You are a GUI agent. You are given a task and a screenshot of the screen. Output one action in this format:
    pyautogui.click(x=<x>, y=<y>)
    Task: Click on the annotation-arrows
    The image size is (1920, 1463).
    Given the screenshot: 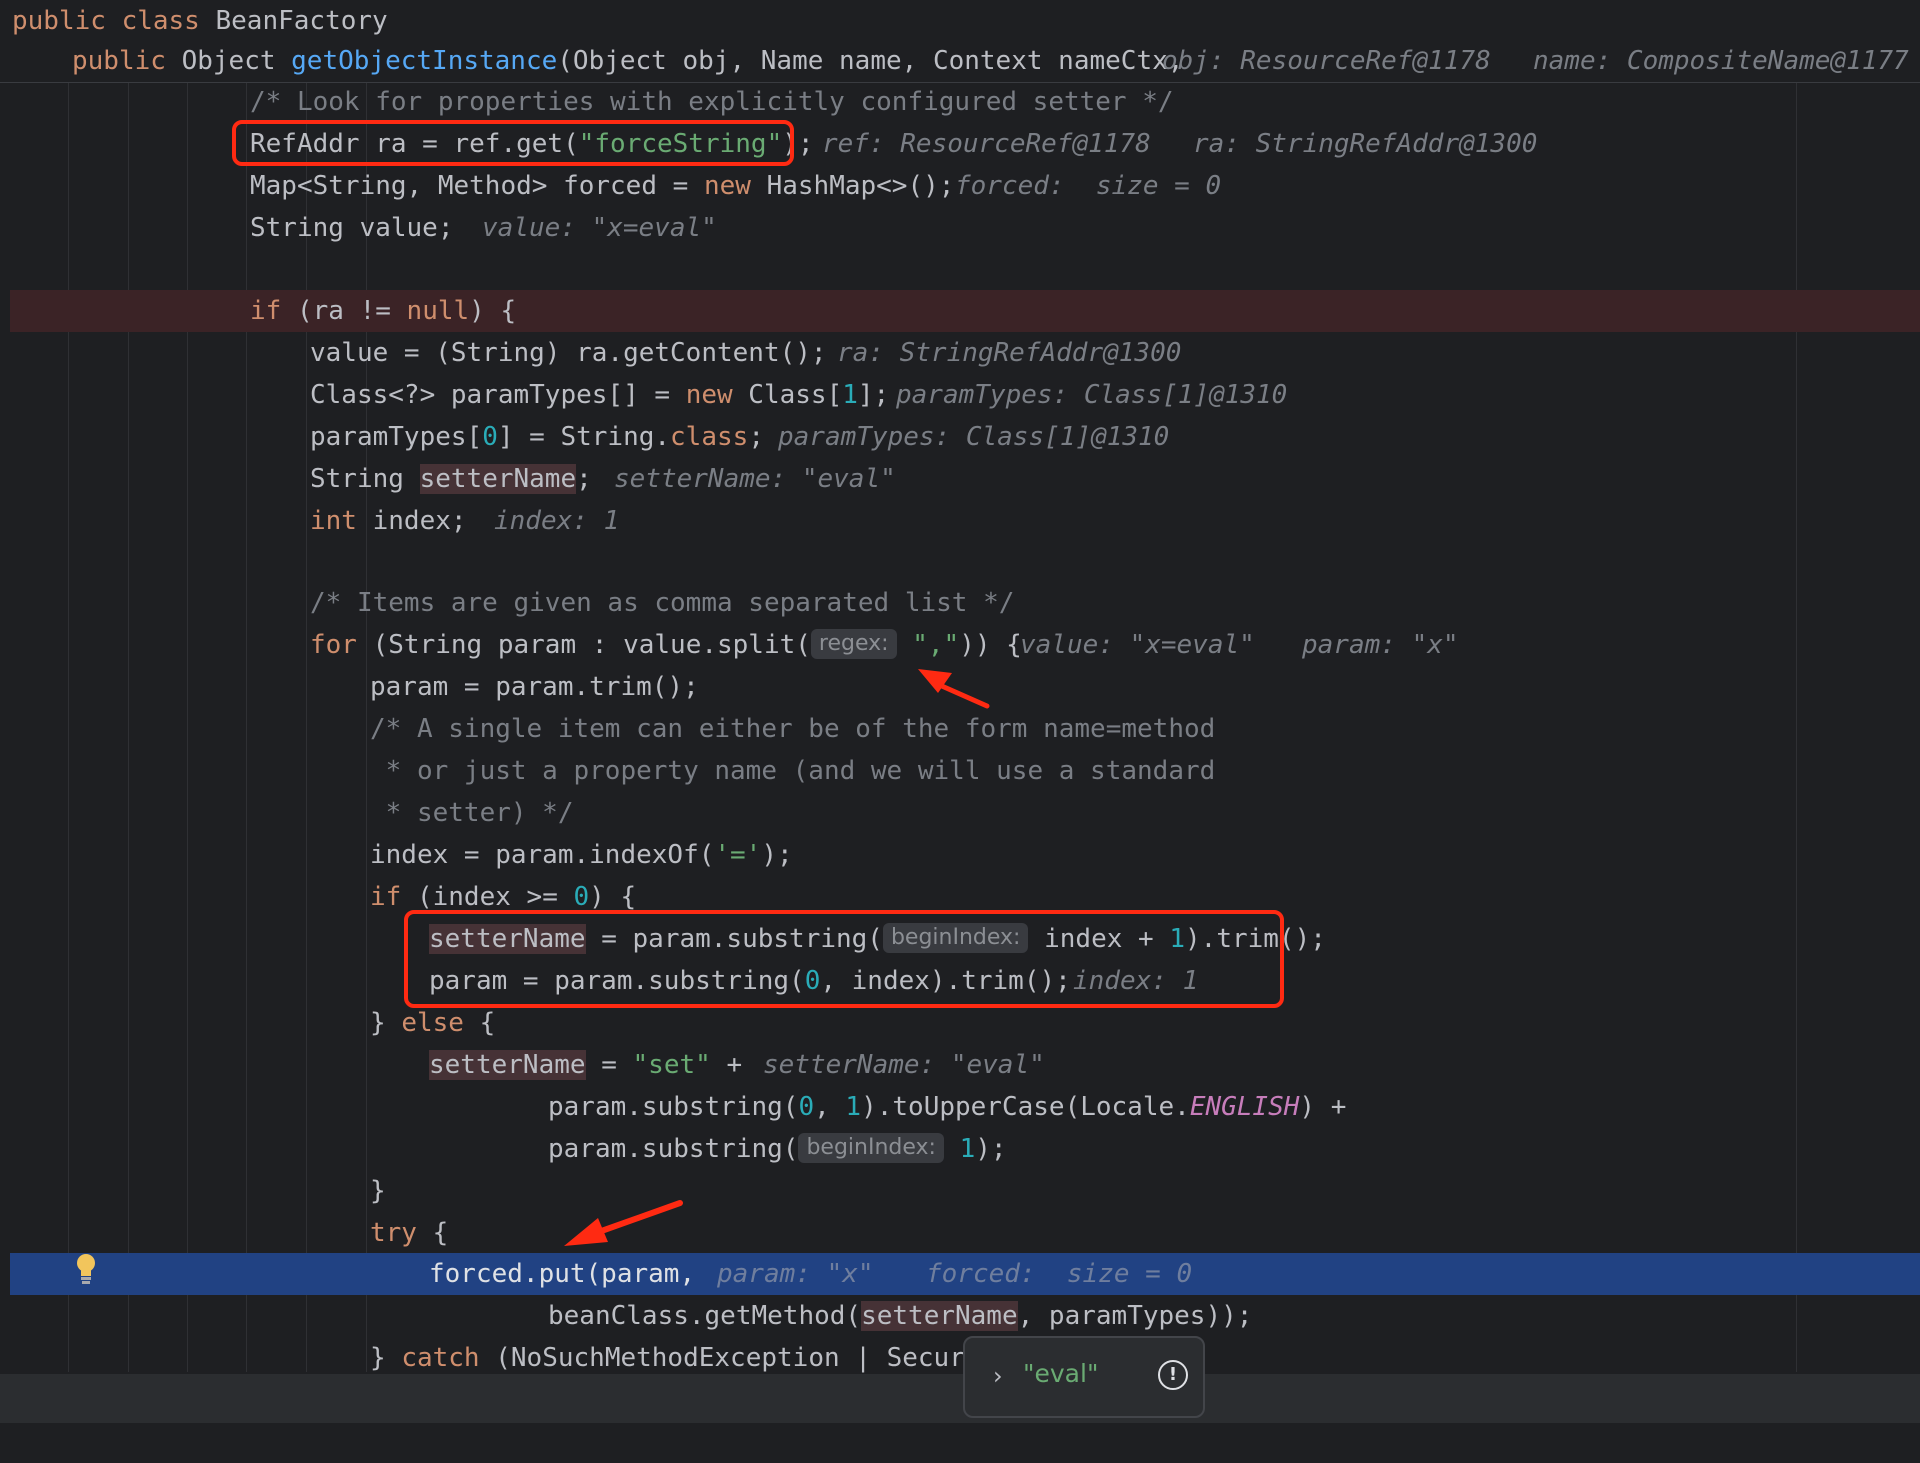 What is the action you would take?
    pyautogui.click(x=777, y=957)
    